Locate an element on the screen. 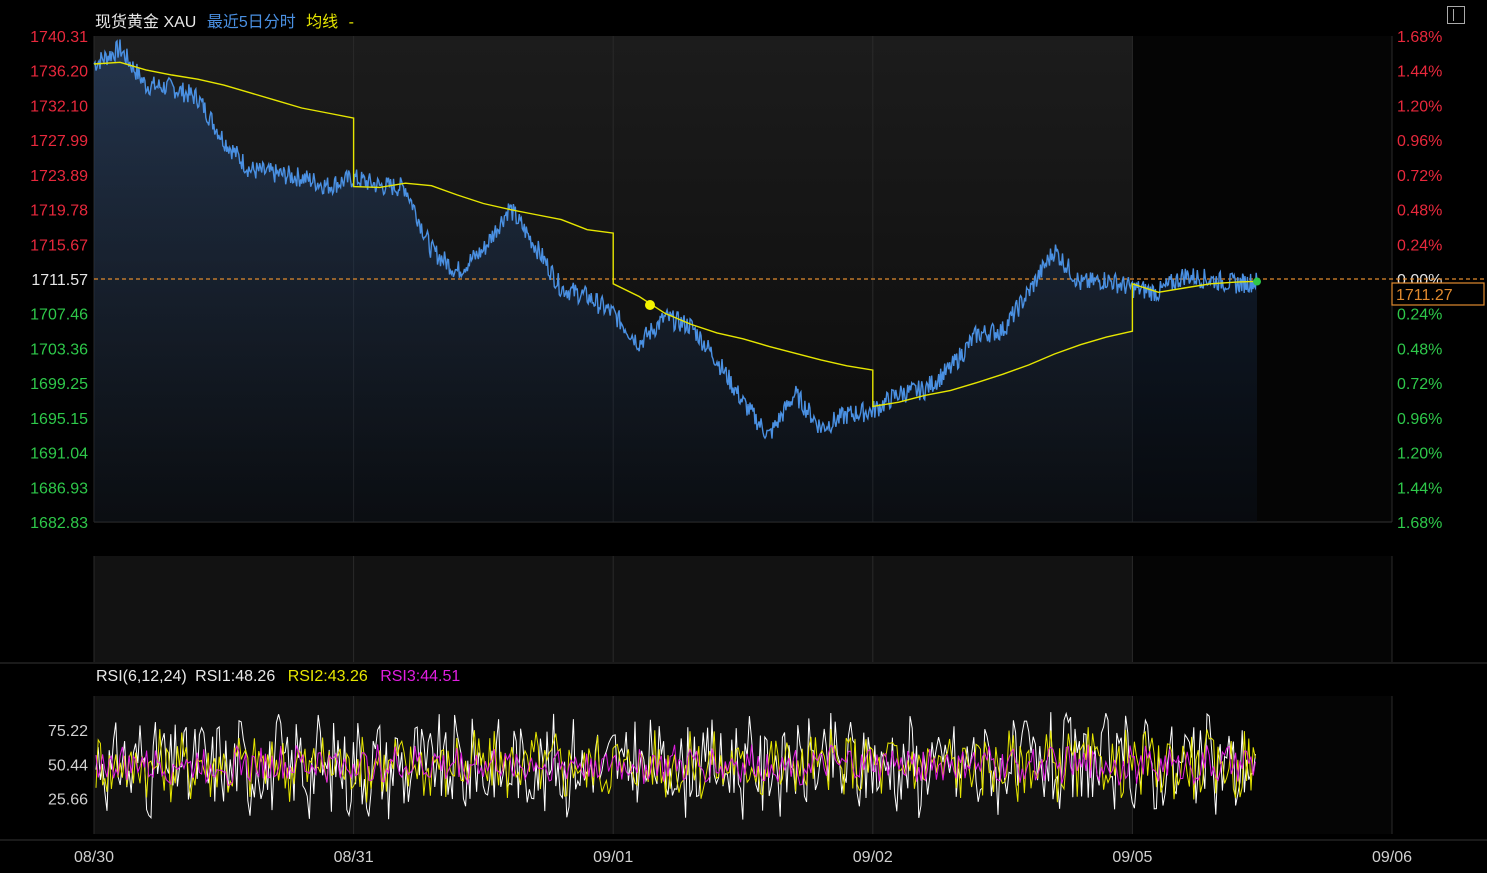 This screenshot has width=1487, height=873. chart-header: 现货黄金 XAU 最近5日分时 均线 - is located at coordinates (227, 20).